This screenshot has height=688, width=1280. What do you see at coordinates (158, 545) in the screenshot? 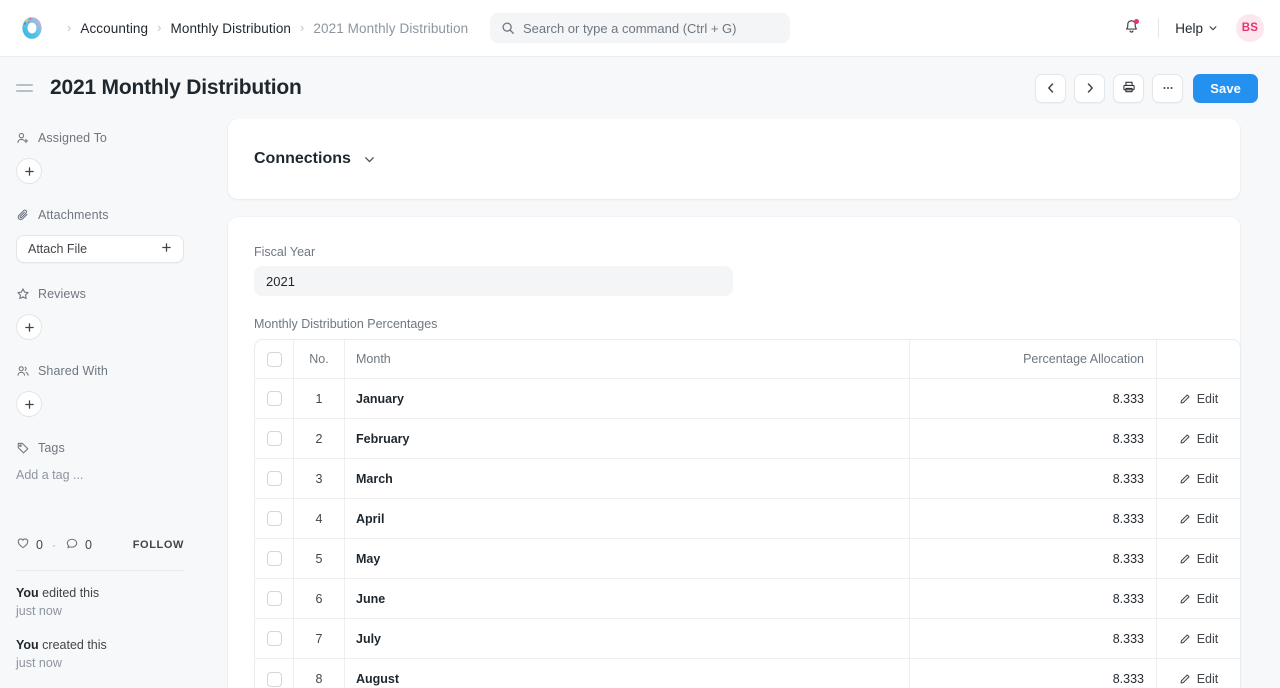
I see `follow-button: FOLLOW` at bounding box center [158, 545].